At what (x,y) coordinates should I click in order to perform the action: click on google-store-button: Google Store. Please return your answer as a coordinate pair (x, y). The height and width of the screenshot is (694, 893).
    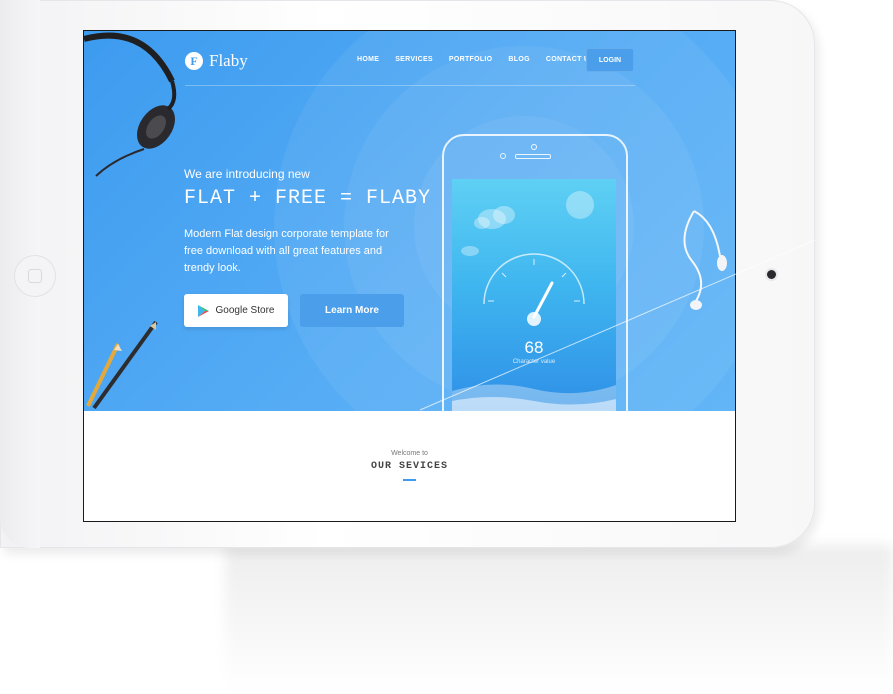
    Looking at the image, I should click on (236, 310).